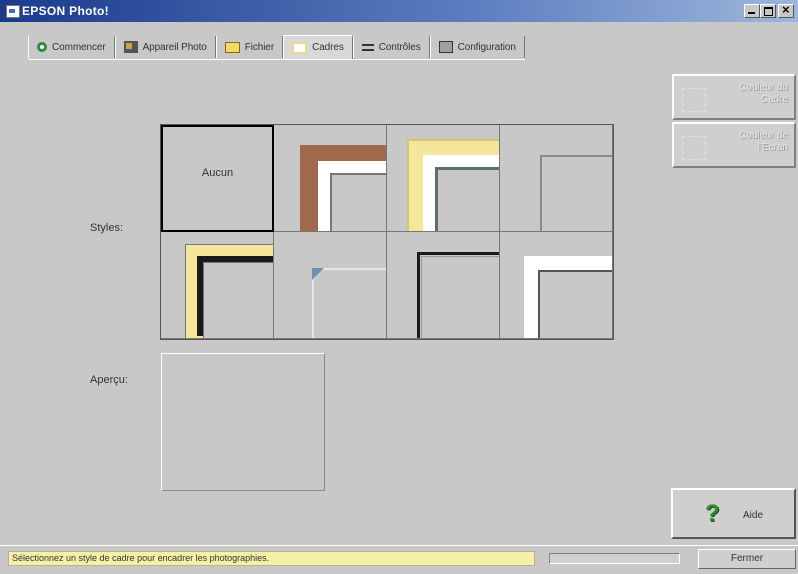  Describe the element at coordinates (217, 285) in the screenshot. I see `frame-style-yellow-black` at that location.